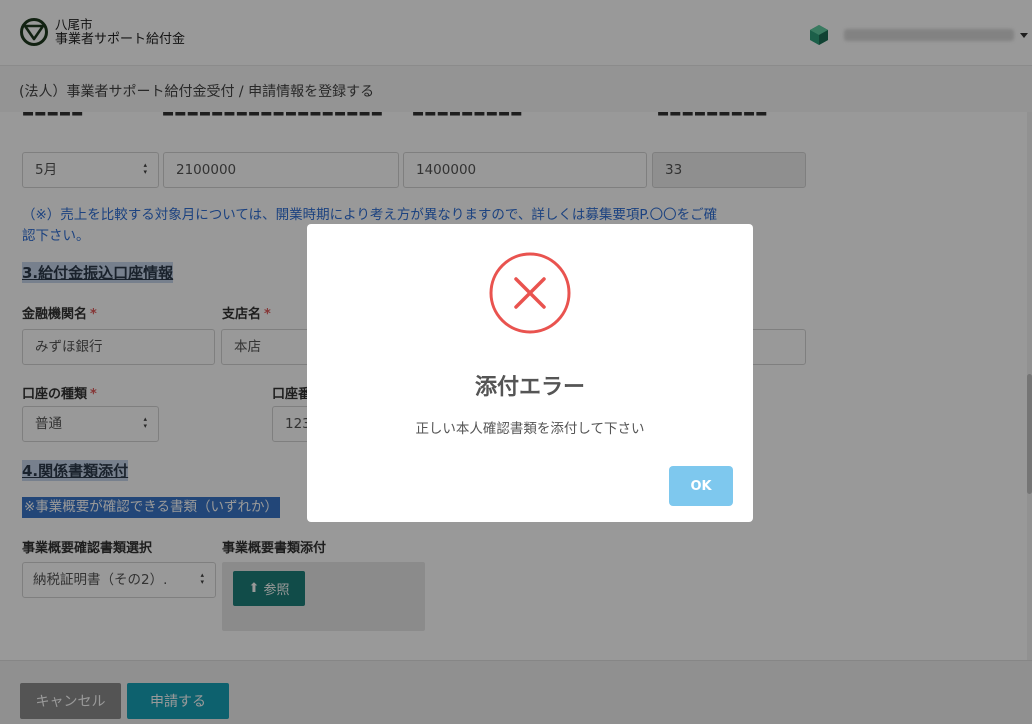 The width and height of the screenshot is (1032, 724). I want to click on dialog-title: 添付エラー, so click(529, 387).